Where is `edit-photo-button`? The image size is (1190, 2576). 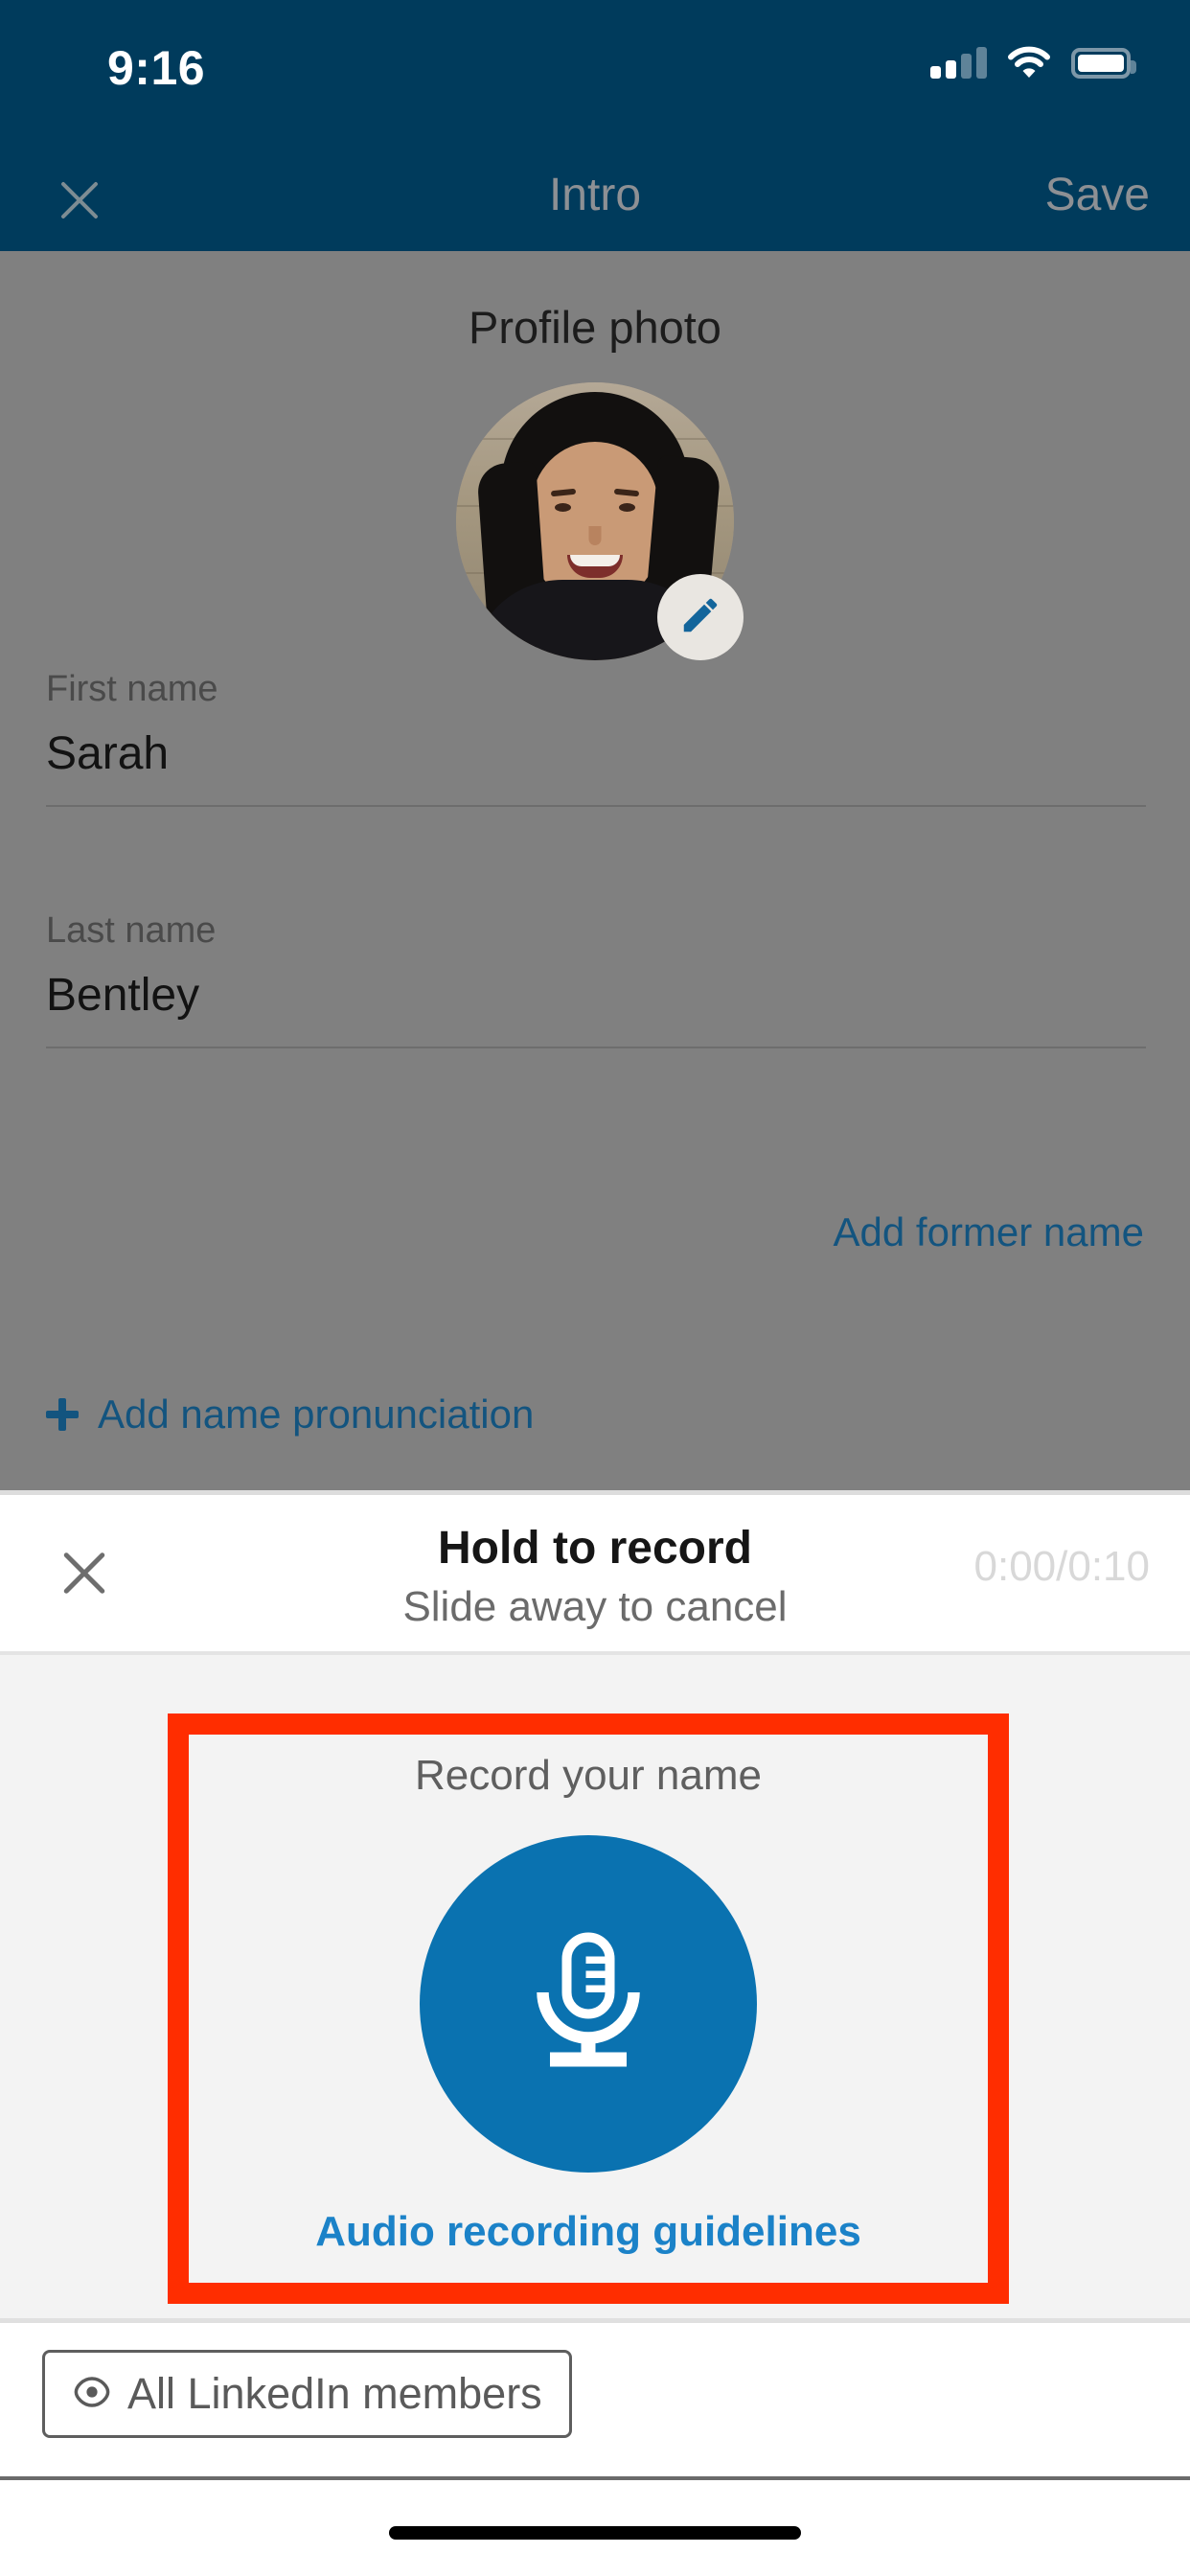 edit-photo-button is located at coordinates (700, 617).